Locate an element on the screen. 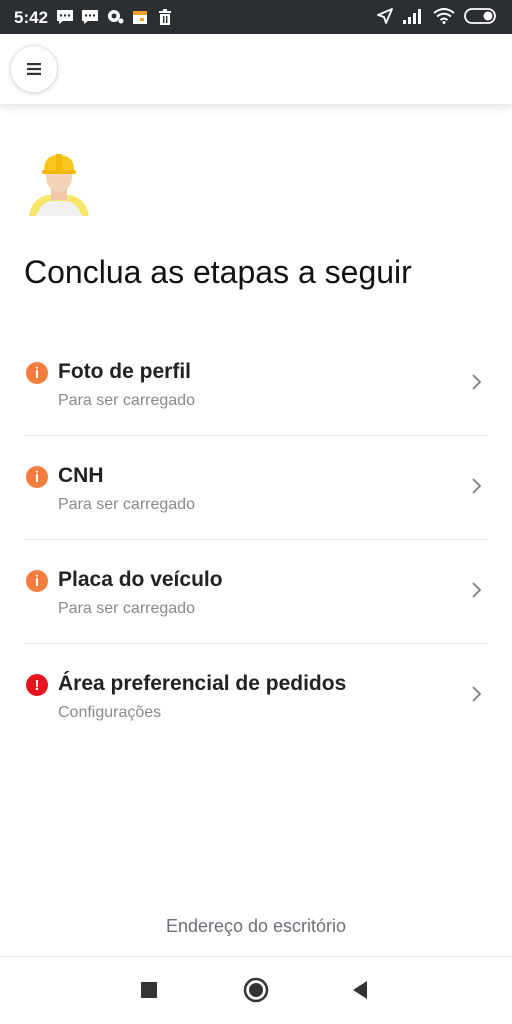 This screenshot has width=512, height=1024. status-time: 5:42 is located at coordinates (31, 17).